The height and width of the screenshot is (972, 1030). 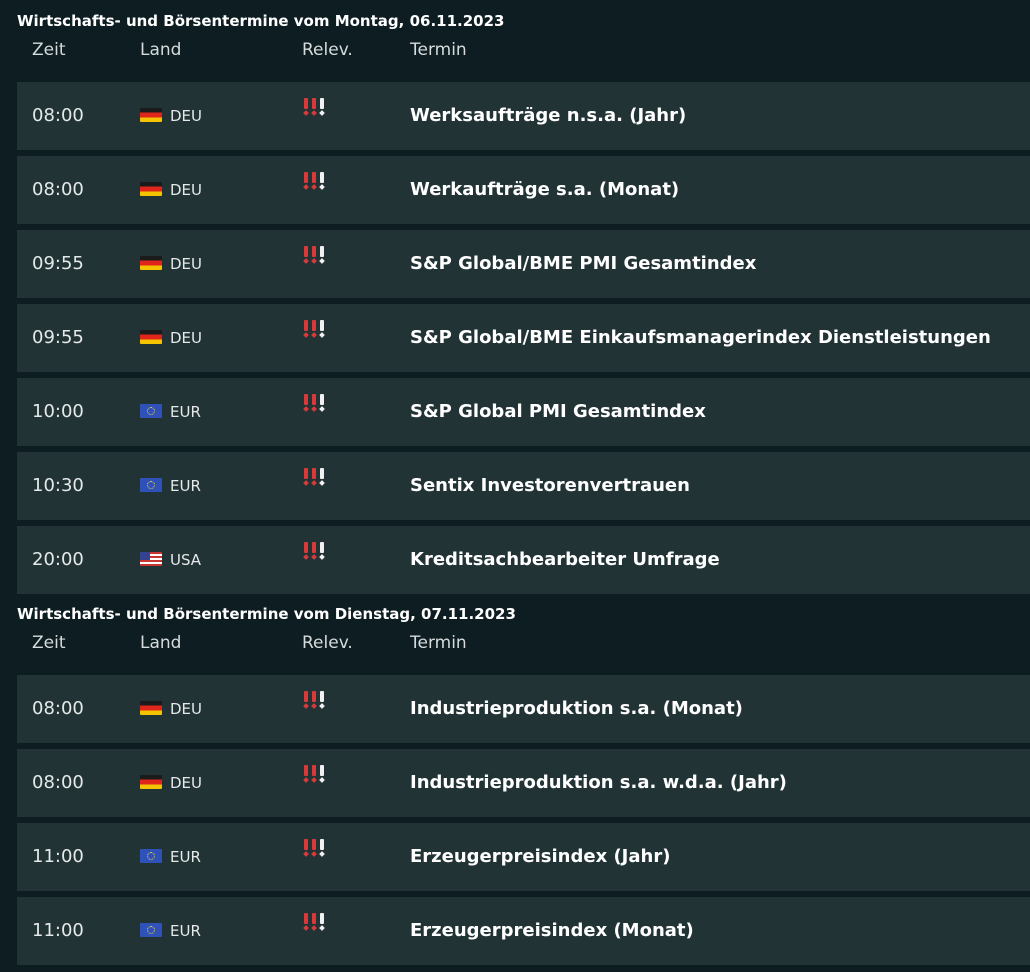 What do you see at coordinates (58, 559) in the screenshot?
I see `event-time: 20:00` at bounding box center [58, 559].